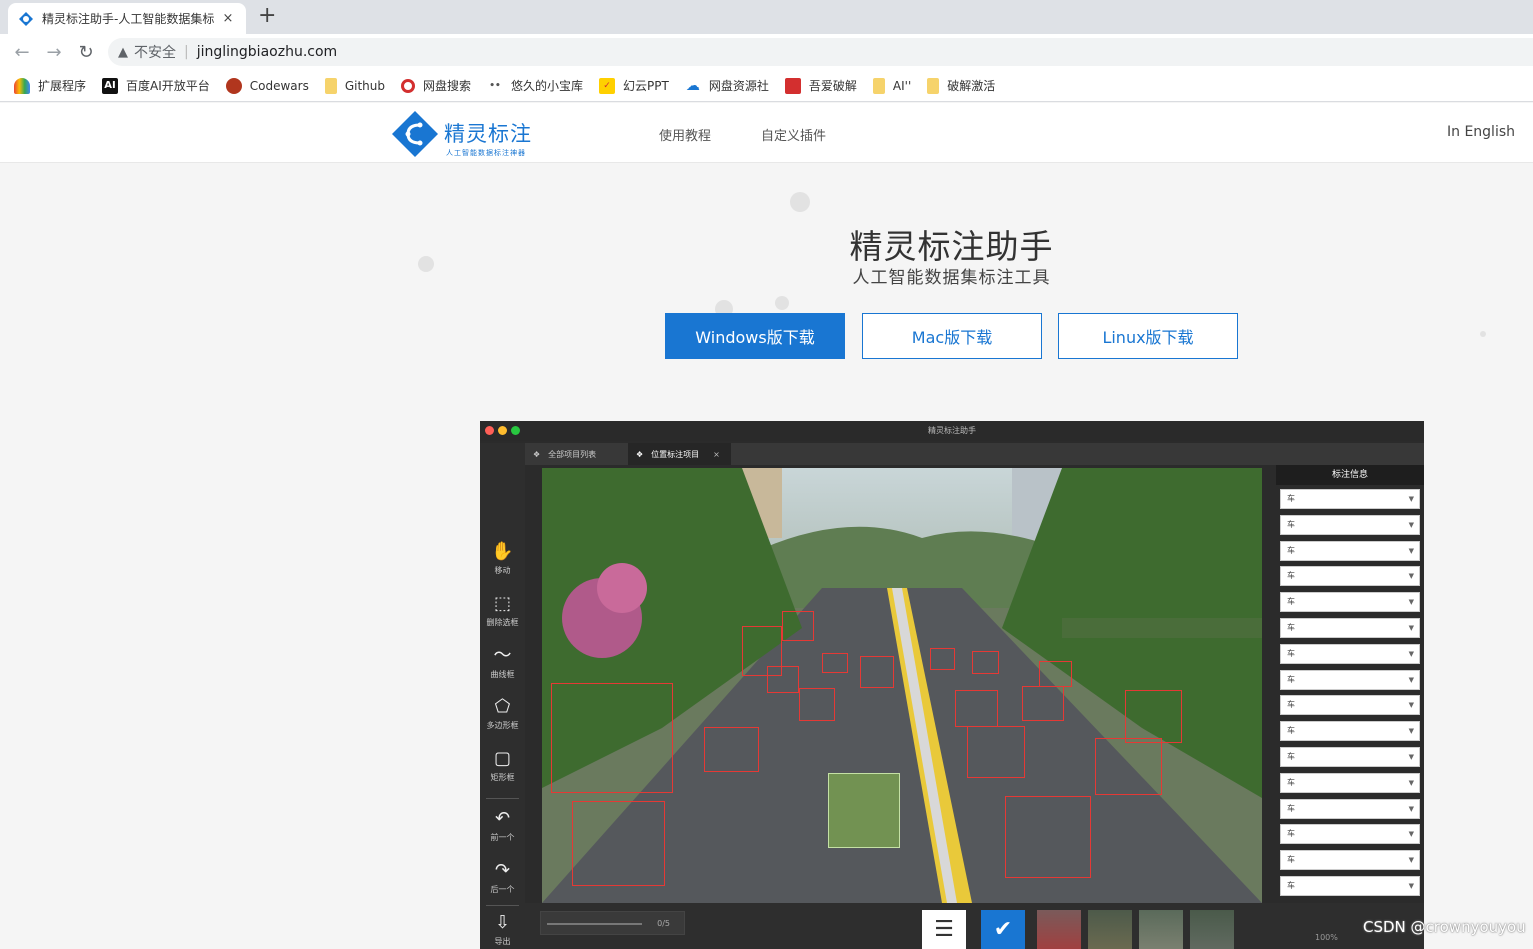 Image resolution: width=1533 pixels, height=949 pixels. I want to click on site-logo: 精灵标注 人工智能数据标注神器, so click(465, 133).